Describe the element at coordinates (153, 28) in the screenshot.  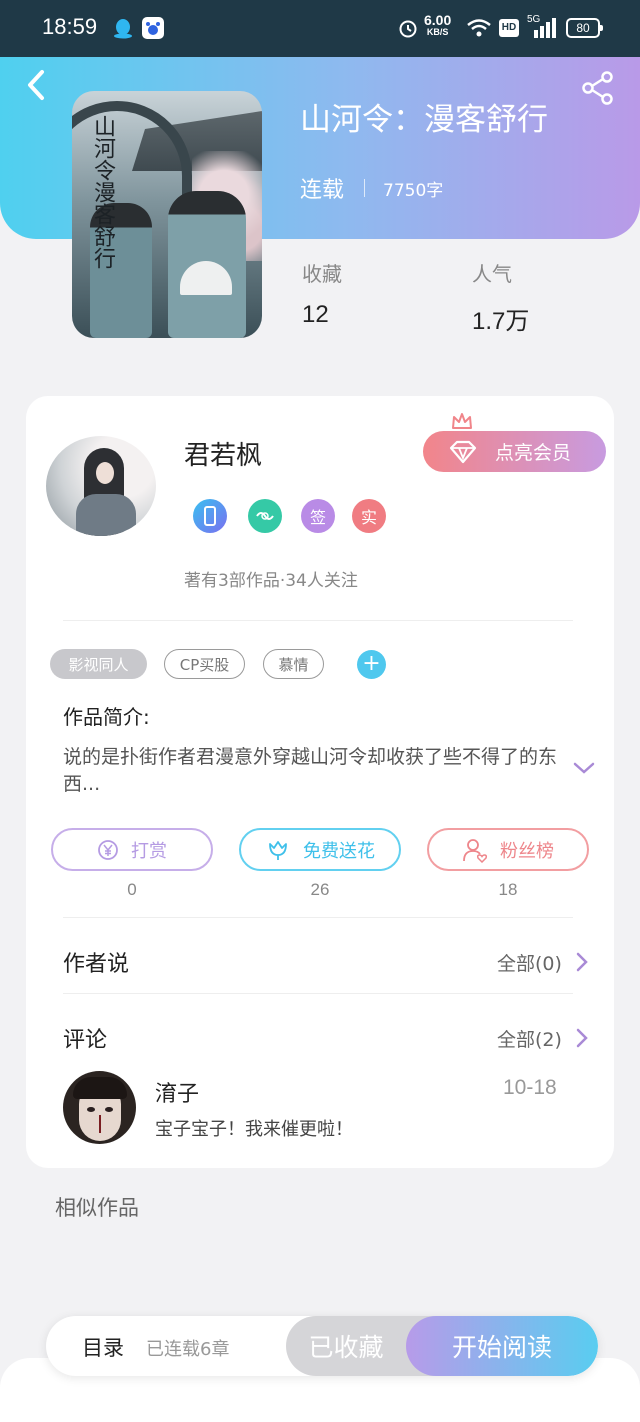
I see `baidu-icon` at that location.